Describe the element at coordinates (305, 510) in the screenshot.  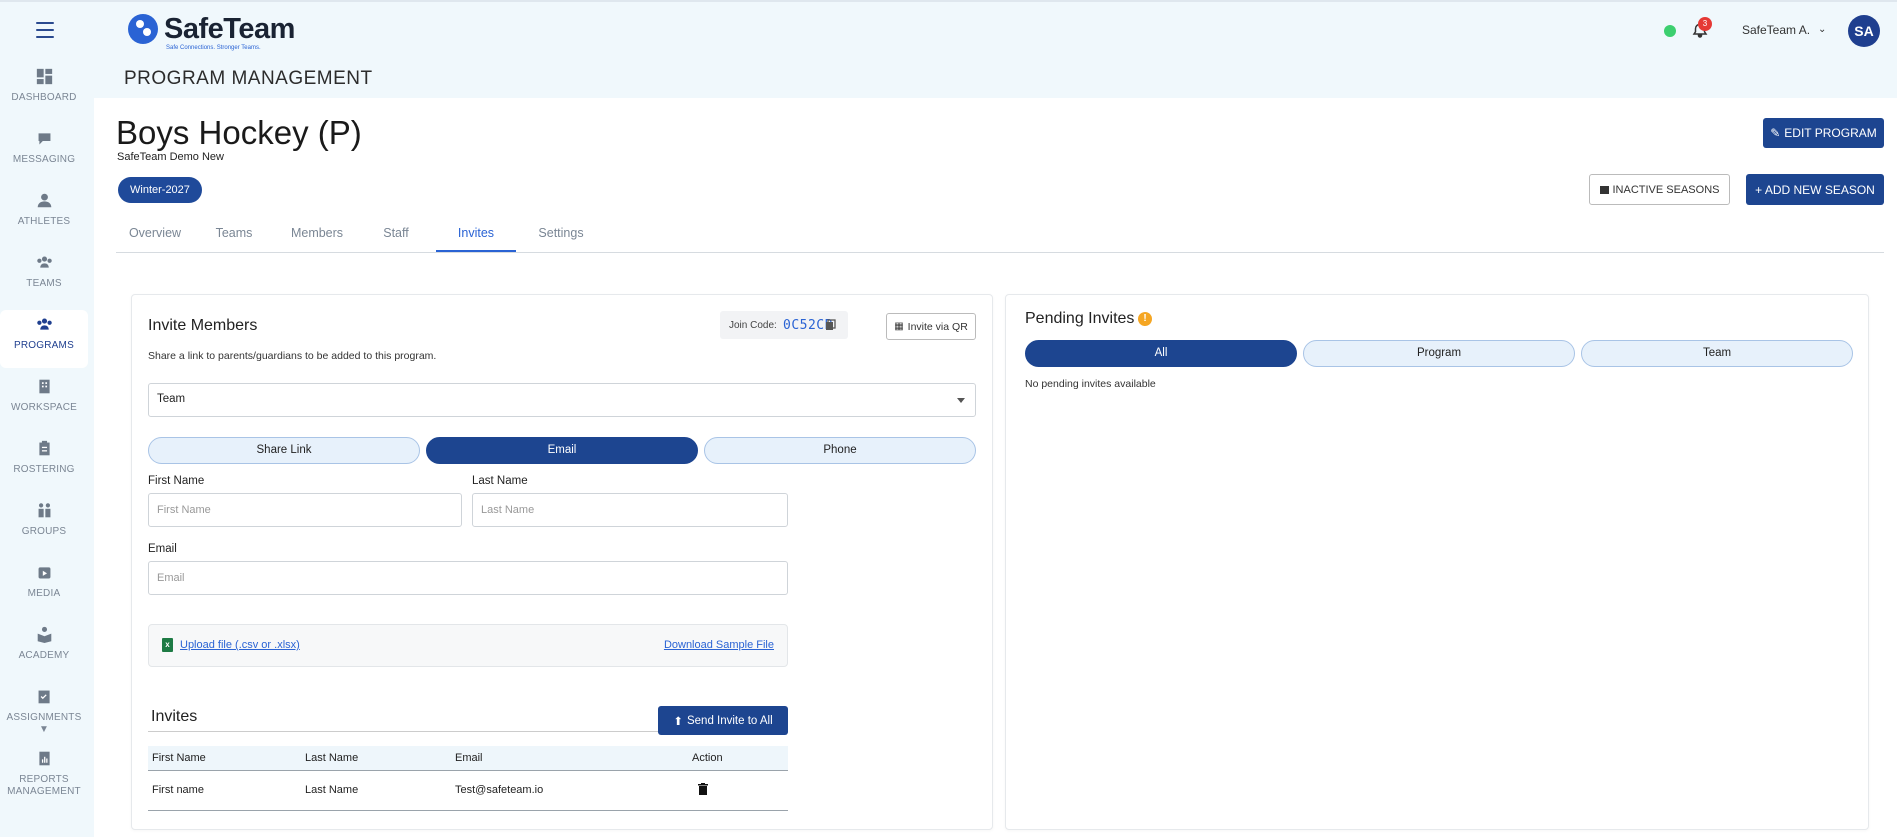
I see `first-name-field` at that location.